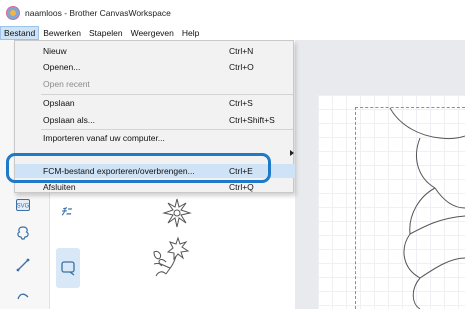 The image size is (465, 309). What do you see at coordinates (62, 33) in the screenshot?
I see `menu-bewerken: Bewerken` at bounding box center [62, 33].